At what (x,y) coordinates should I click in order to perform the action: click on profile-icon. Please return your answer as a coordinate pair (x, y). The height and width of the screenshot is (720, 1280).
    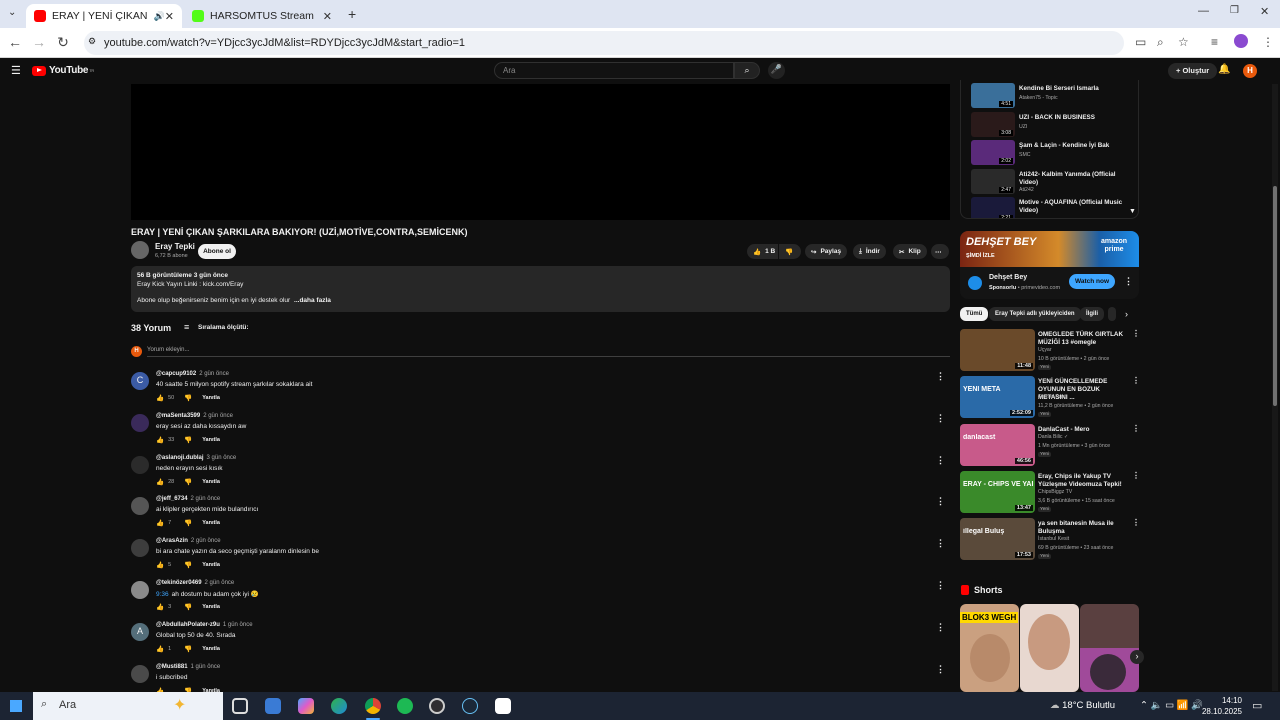
    Looking at the image, I should click on (1241, 41).